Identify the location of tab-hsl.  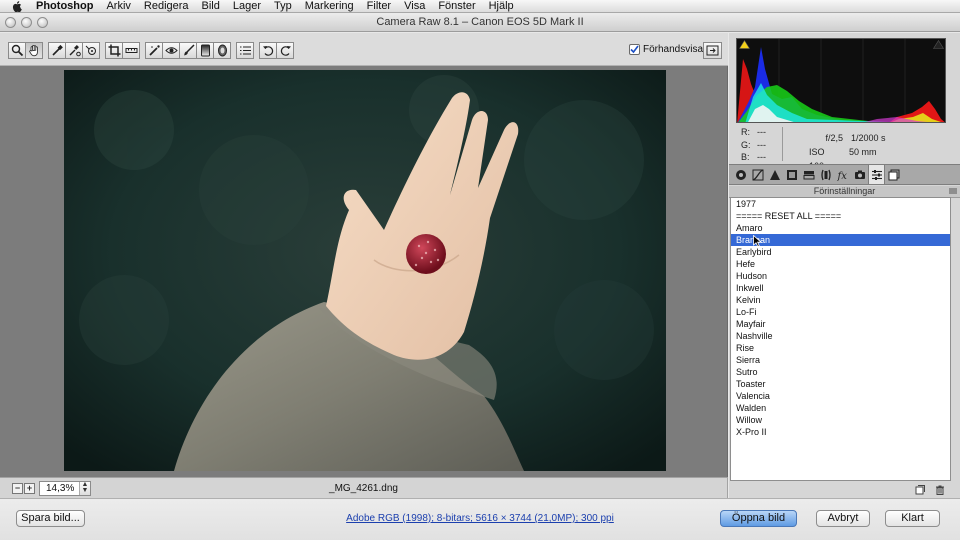
(791, 174).